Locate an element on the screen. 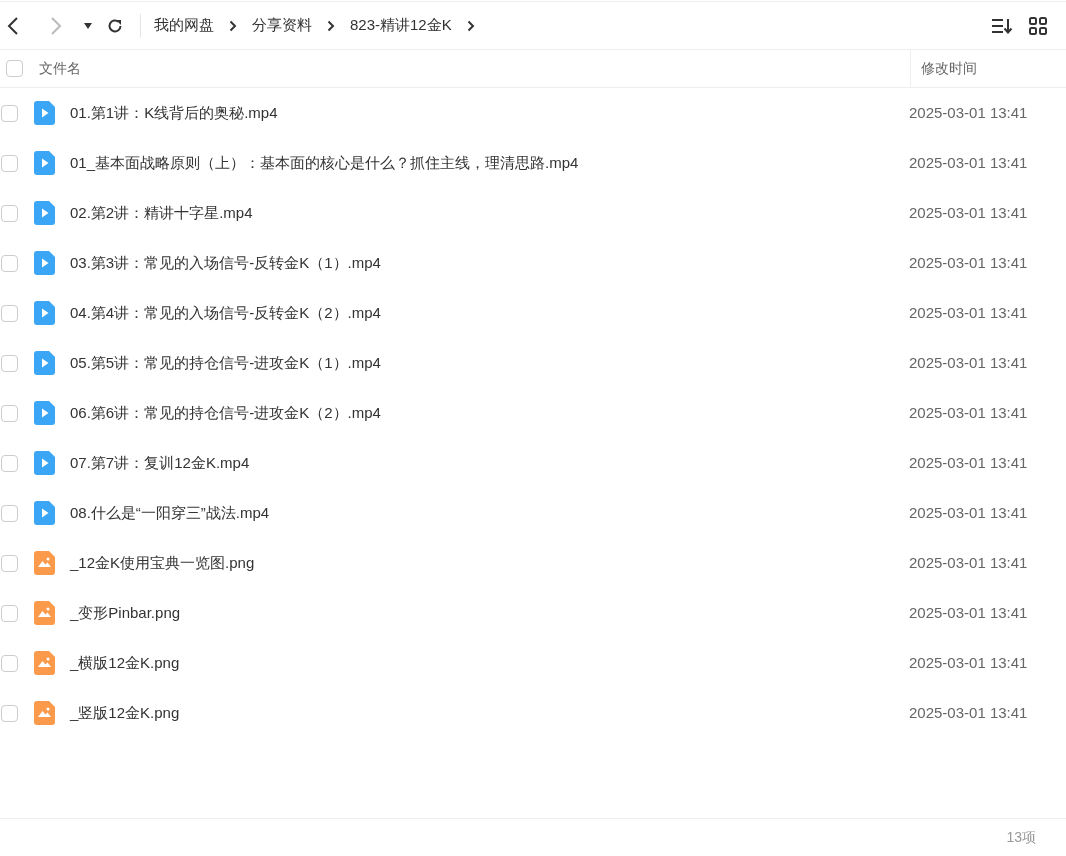 The width and height of the screenshot is (1066, 856). item-count: 13项 is located at coordinates (1021, 837).